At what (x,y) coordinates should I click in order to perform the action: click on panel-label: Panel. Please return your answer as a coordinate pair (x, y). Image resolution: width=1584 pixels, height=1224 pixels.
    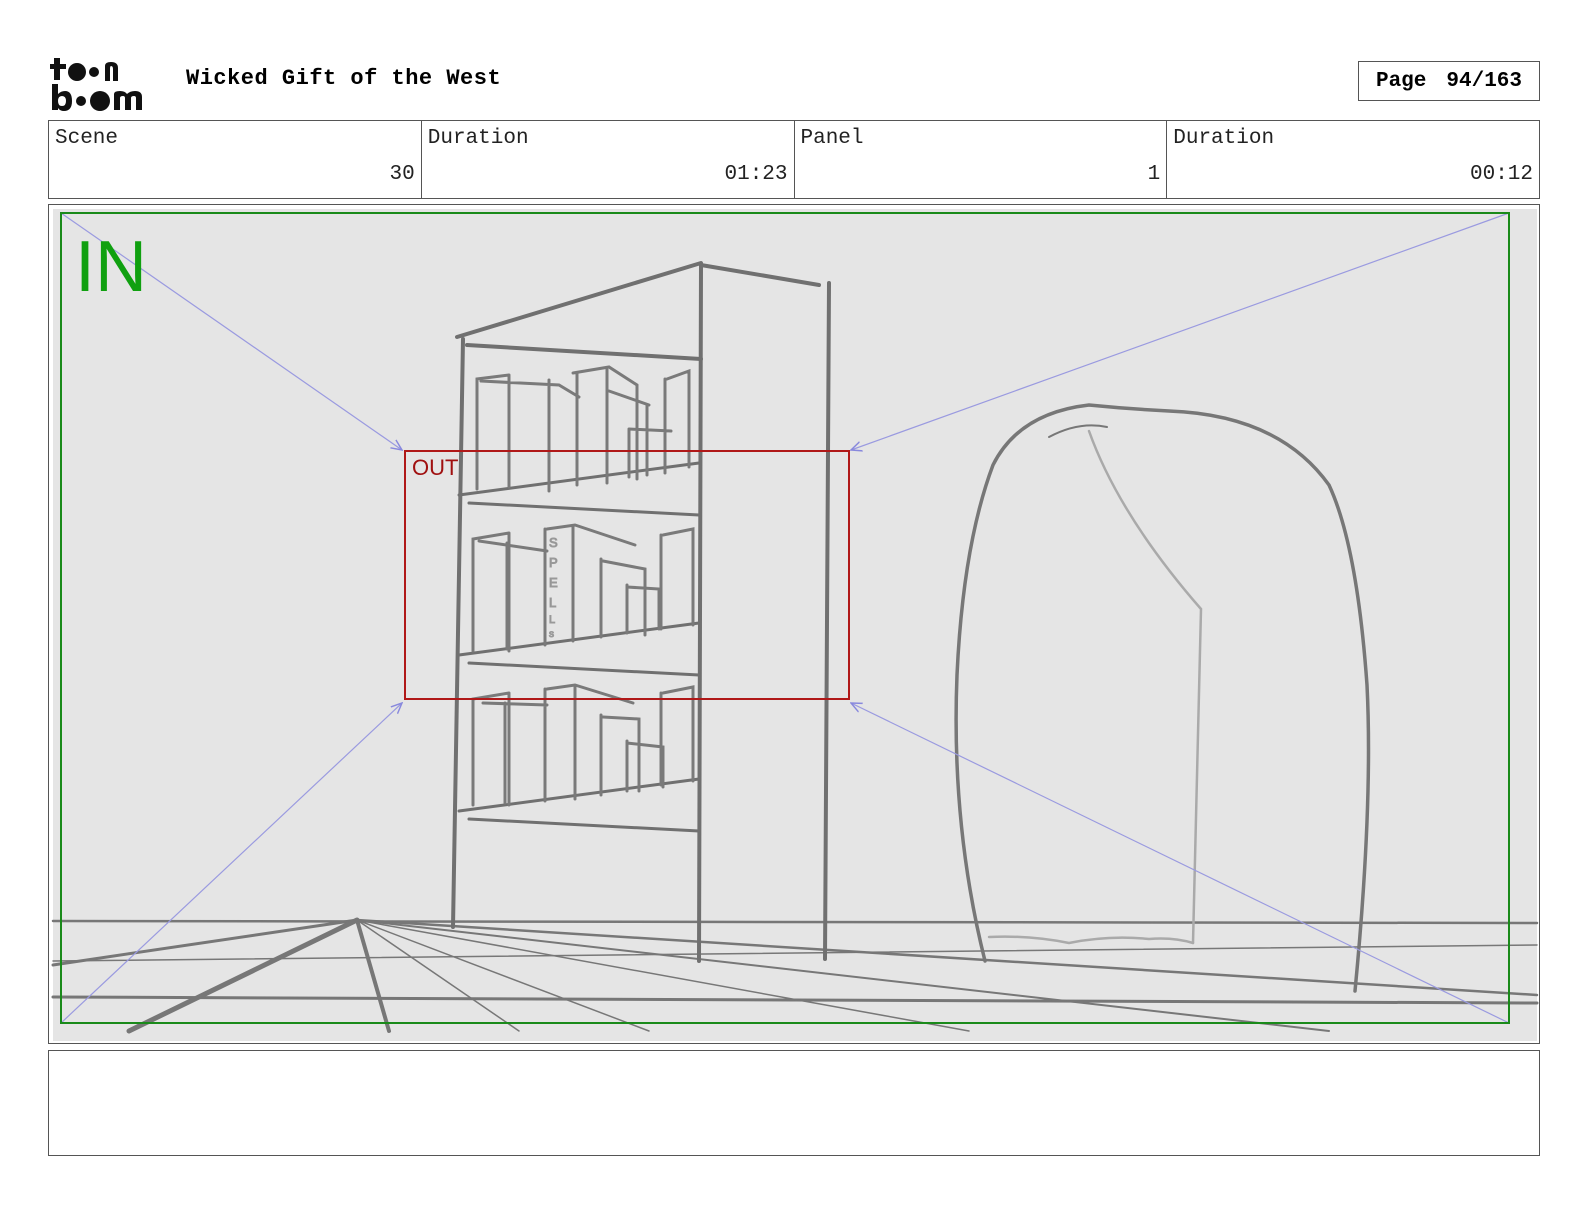
    Looking at the image, I should click on (832, 138).